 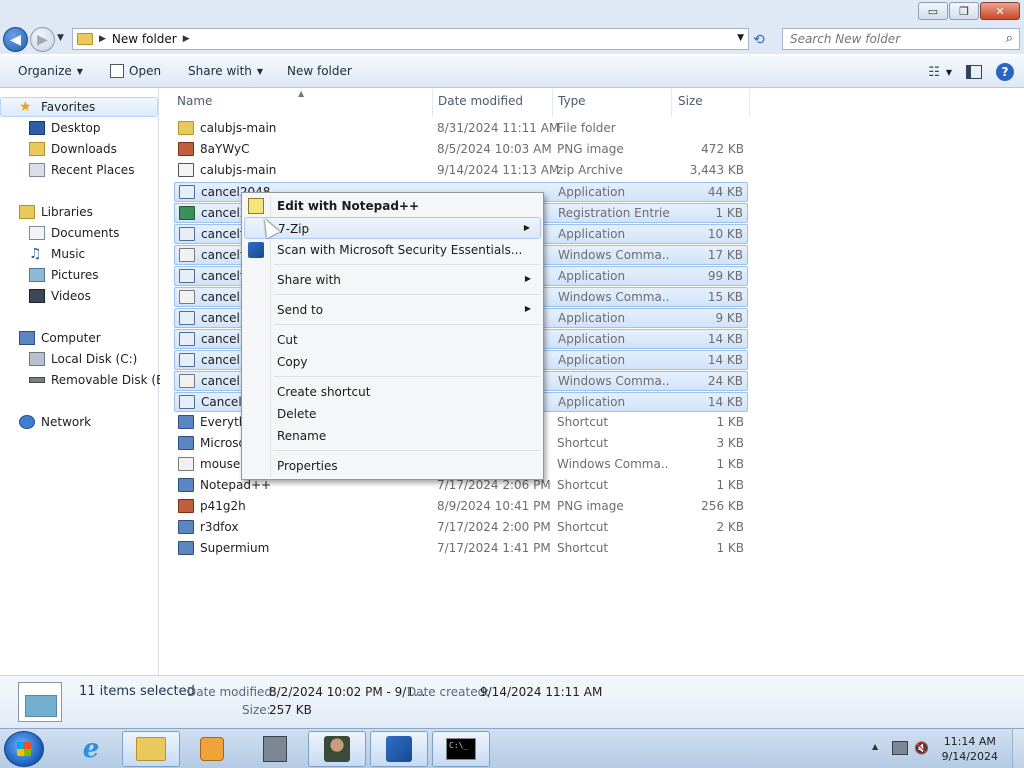 I want to click on refresh-icon: ⟲, so click(x=759, y=40).